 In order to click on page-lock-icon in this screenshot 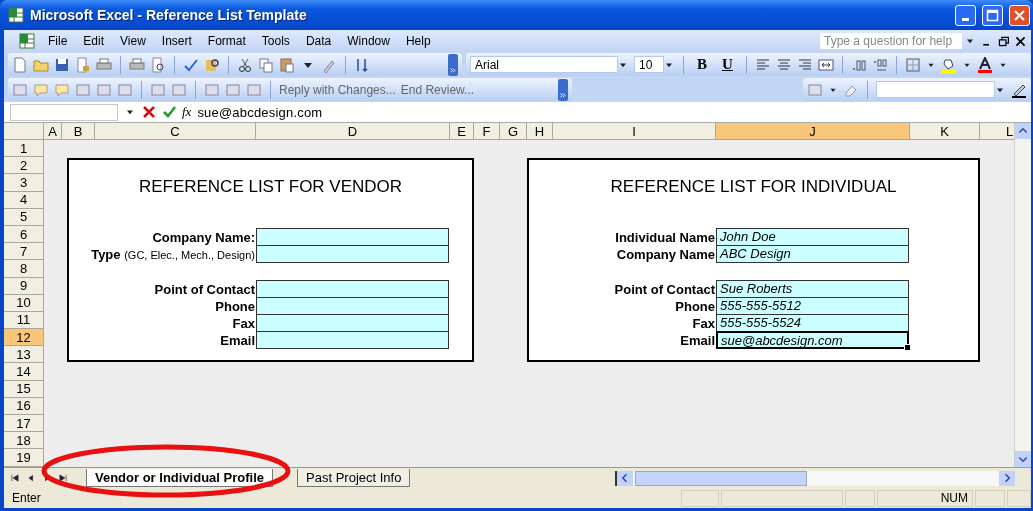, I will do `click(83, 64)`.